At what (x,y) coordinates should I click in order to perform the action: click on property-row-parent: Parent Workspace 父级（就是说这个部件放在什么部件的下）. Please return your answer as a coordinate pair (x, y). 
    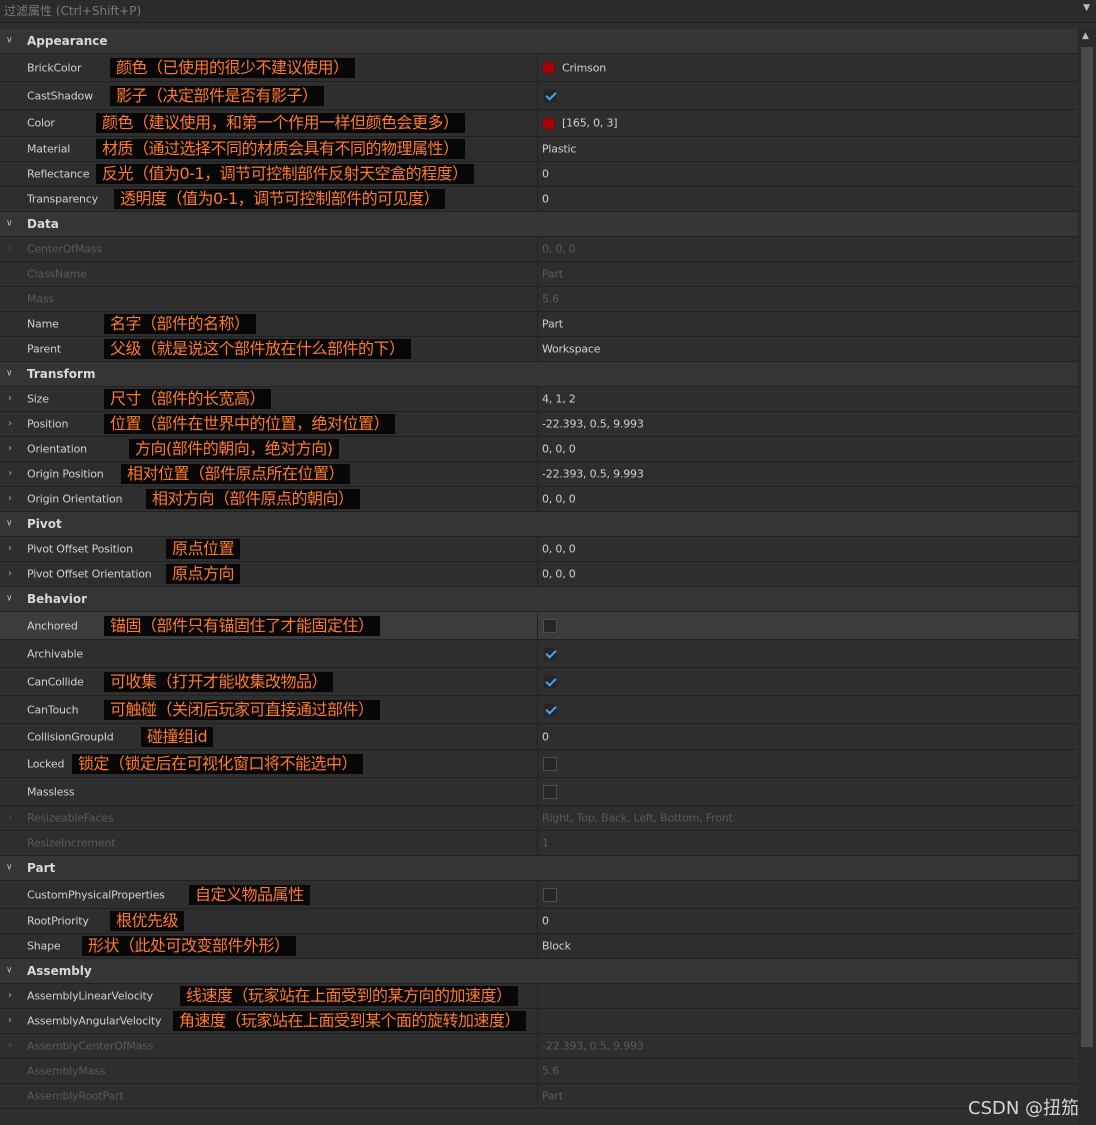
    Looking at the image, I should click on (539, 349).